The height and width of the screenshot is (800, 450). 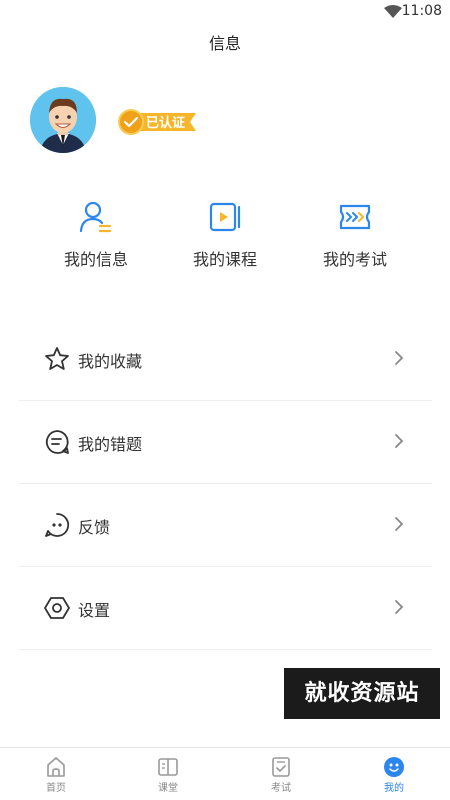 I want to click on certified-badge-label: 已认证, so click(x=166, y=123).